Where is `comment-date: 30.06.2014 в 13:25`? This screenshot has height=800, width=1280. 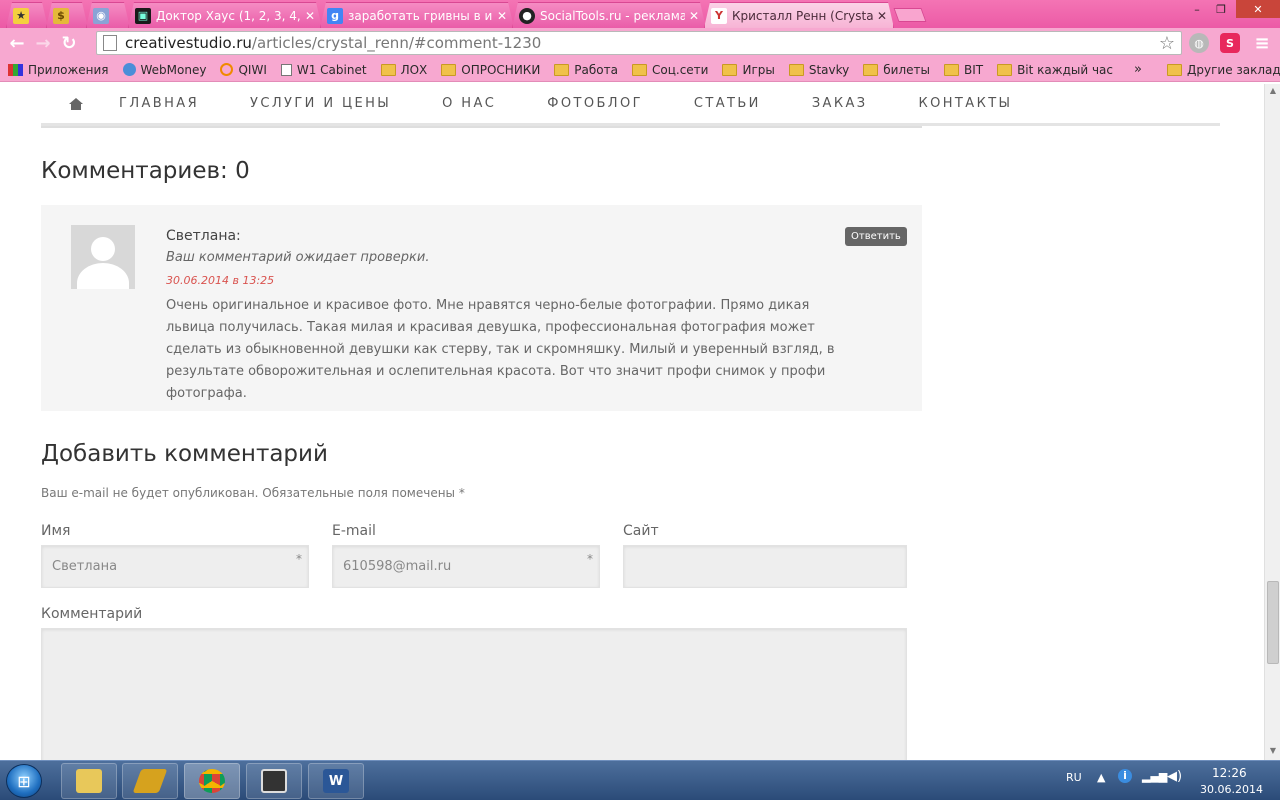
comment-date: 30.06.2014 в 13:25 is located at coordinates (220, 280).